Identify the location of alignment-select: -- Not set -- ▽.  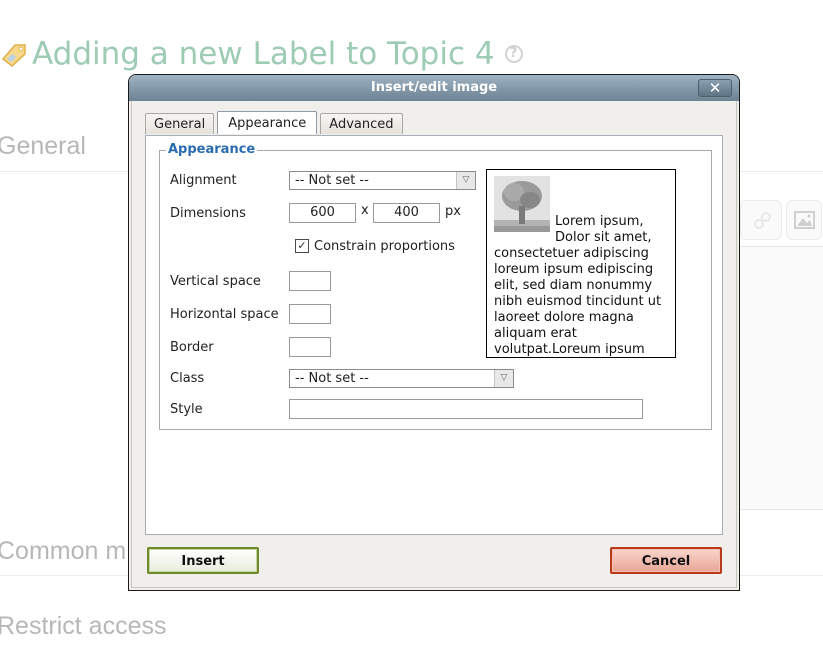
(382, 180).